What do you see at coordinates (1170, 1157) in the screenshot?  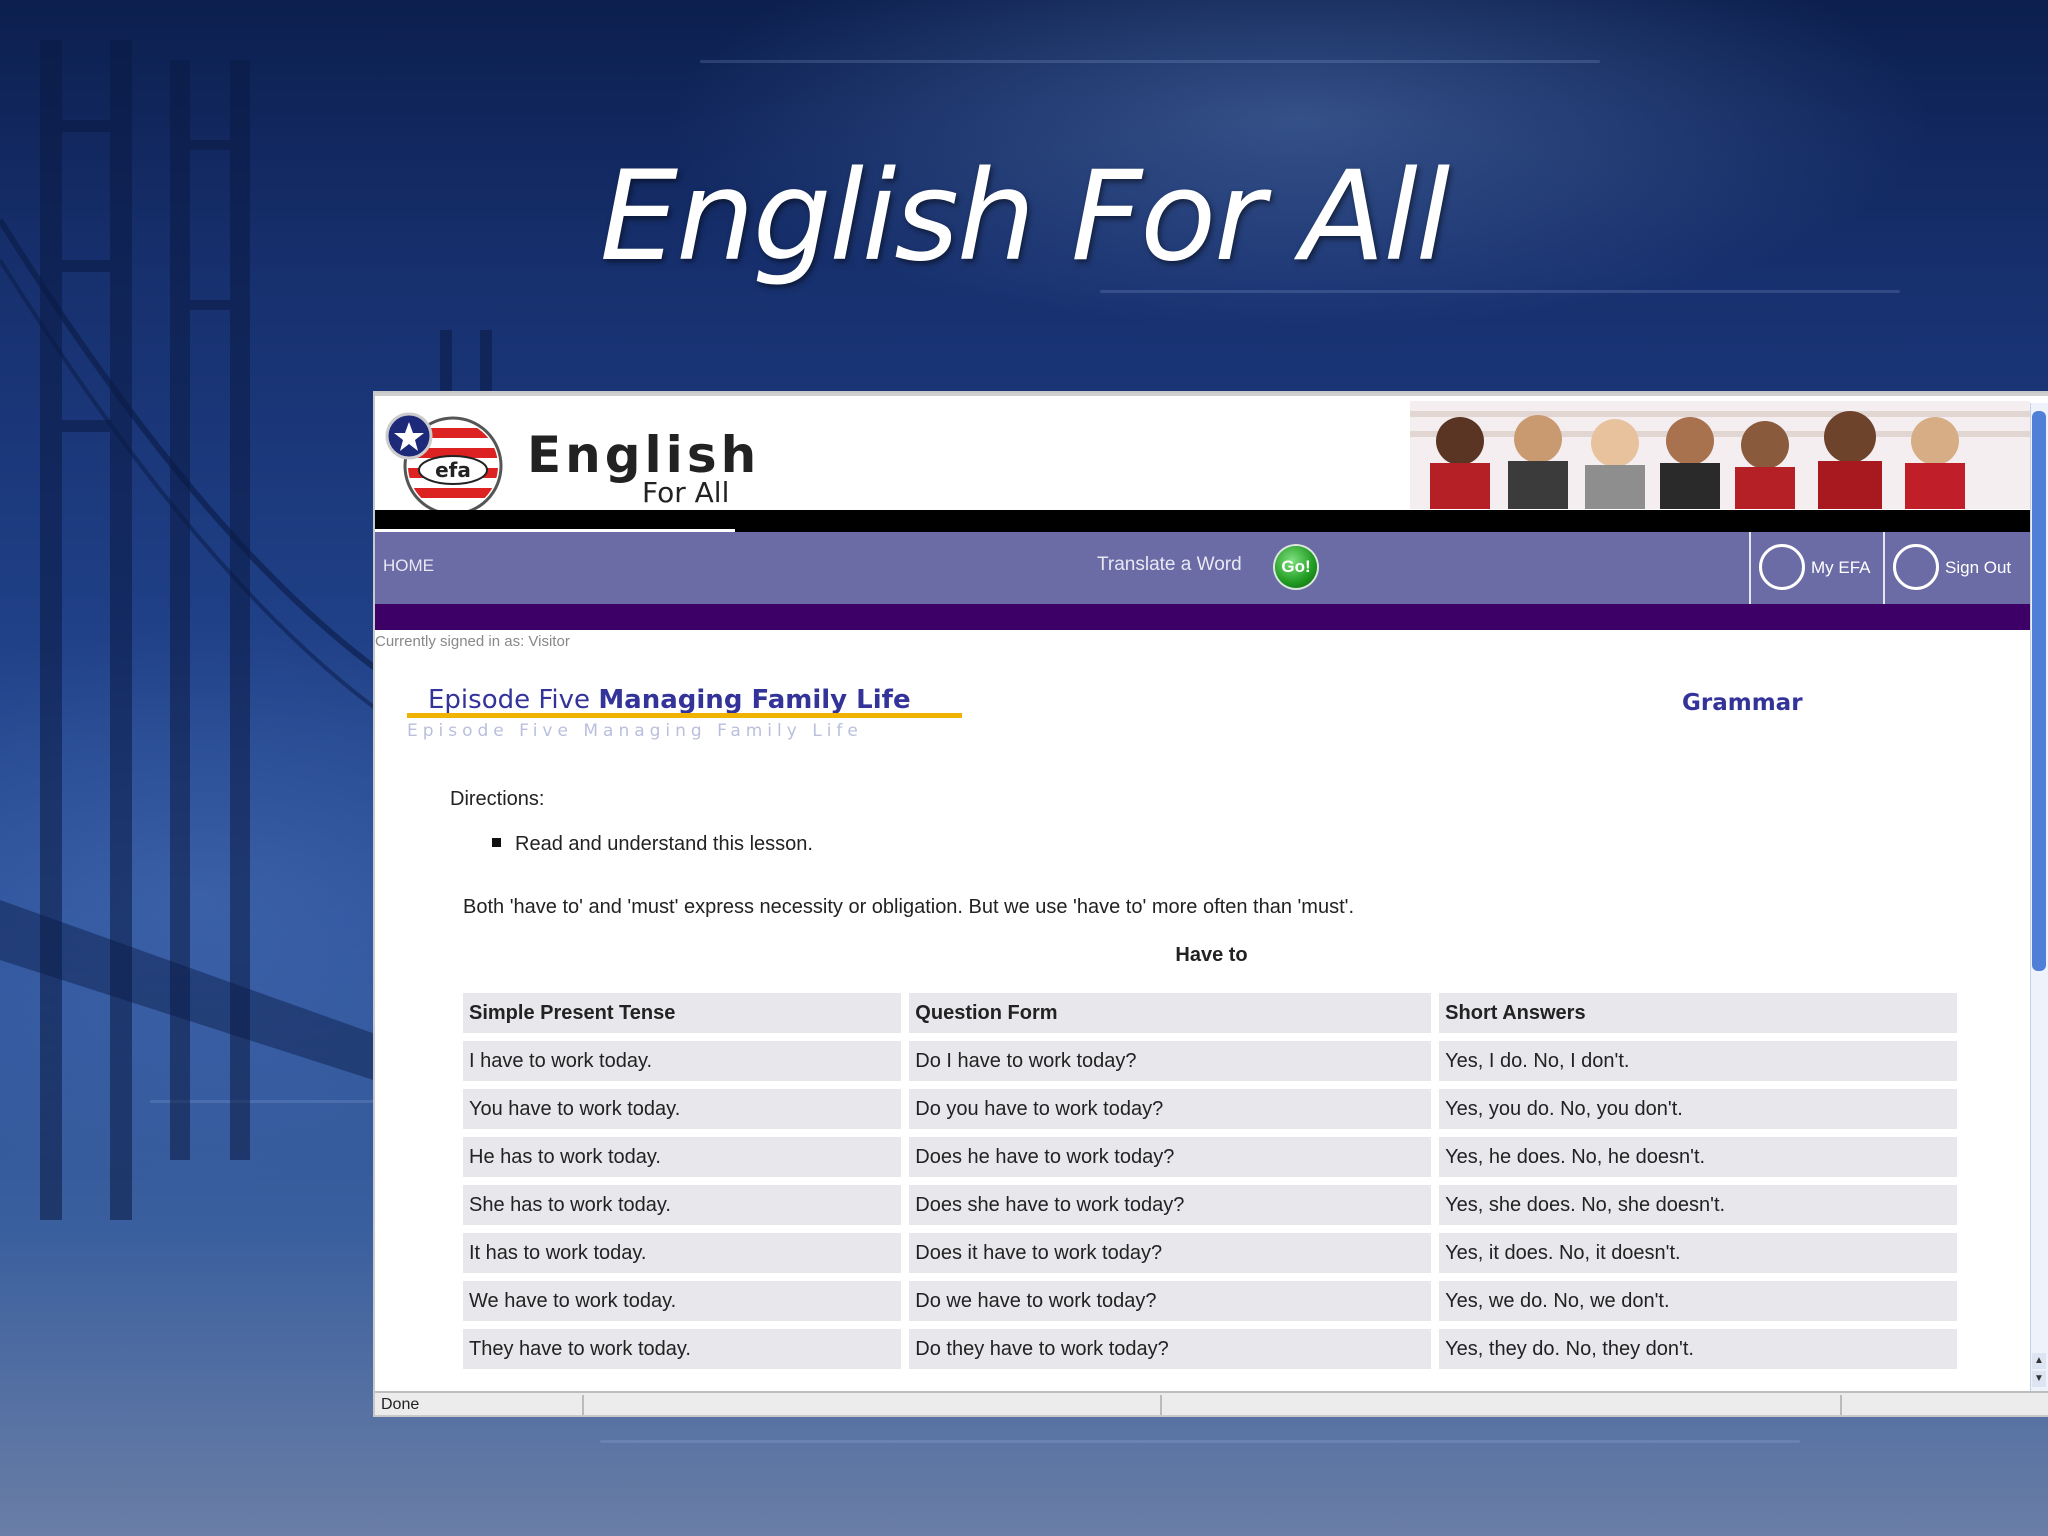 I see `table-cell: Does he have to work today?` at bounding box center [1170, 1157].